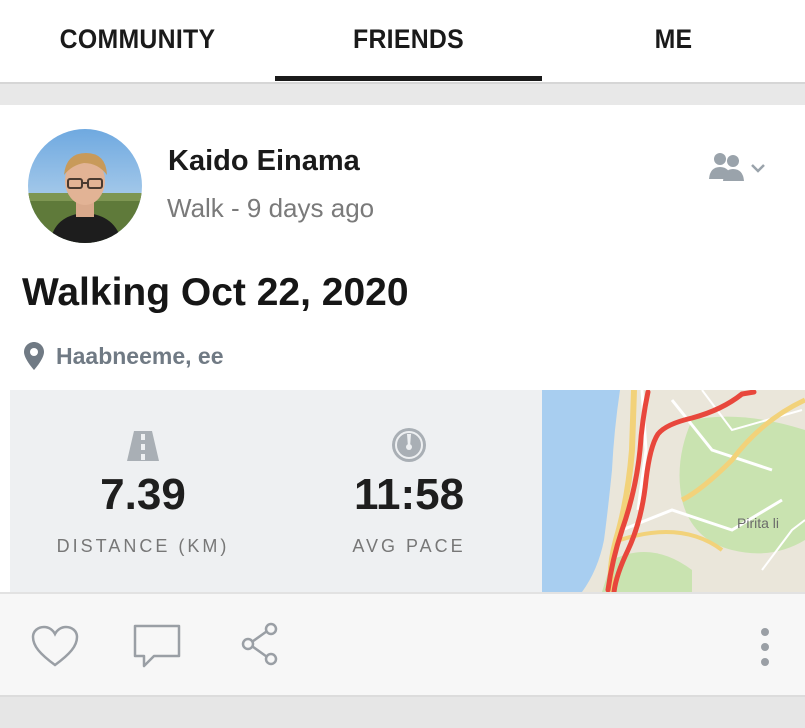 The height and width of the screenshot is (728, 805). I want to click on location-pin-icon, so click(34, 356).